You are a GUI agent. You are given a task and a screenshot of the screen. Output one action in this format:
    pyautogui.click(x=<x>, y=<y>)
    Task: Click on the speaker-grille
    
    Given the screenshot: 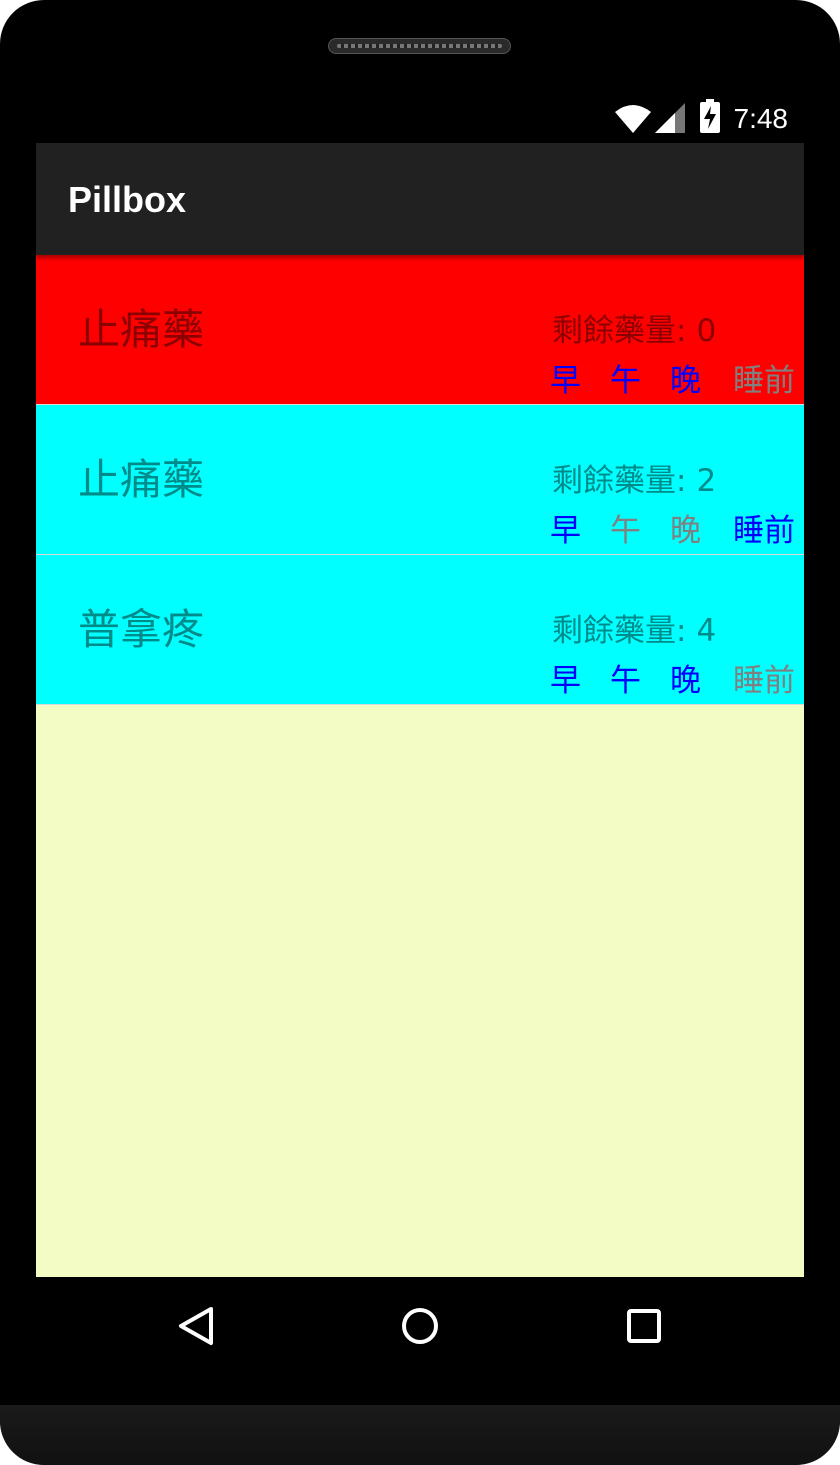 What is the action you would take?
    pyautogui.click(x=419, y=46)
    